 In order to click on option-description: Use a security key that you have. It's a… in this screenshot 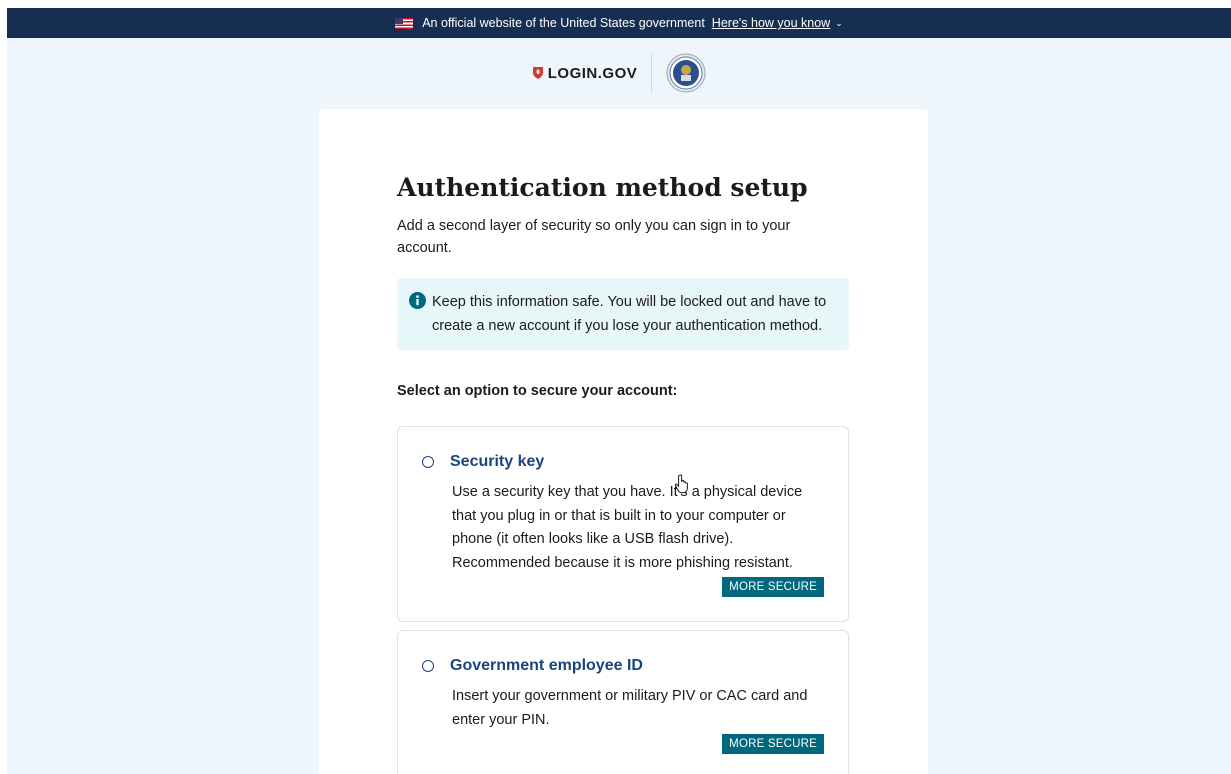, I will do `click(627, 527)`.